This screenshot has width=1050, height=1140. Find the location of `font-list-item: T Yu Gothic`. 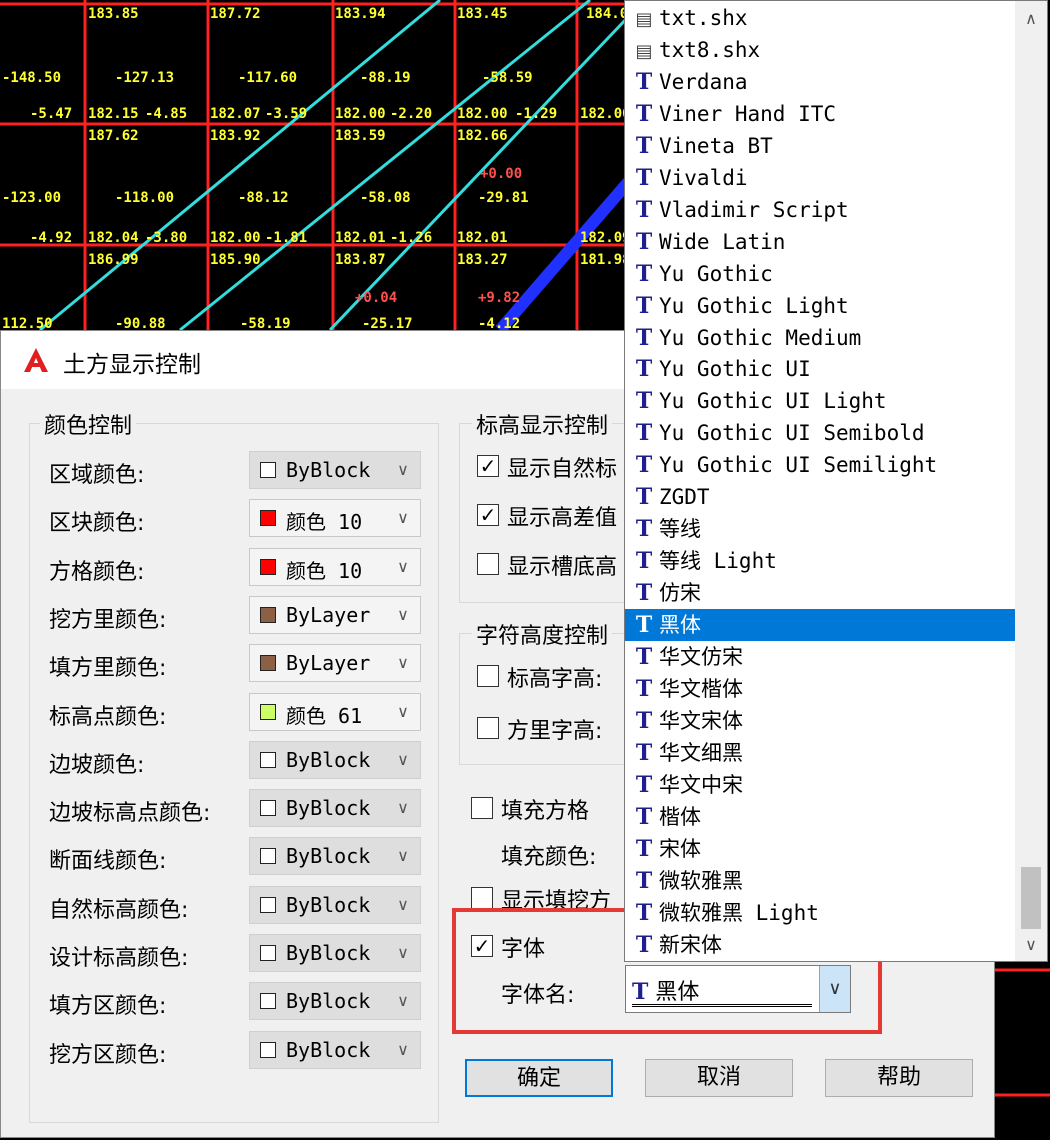

font-list-item: T Yu Gothic is located at coordinates (820, 274).